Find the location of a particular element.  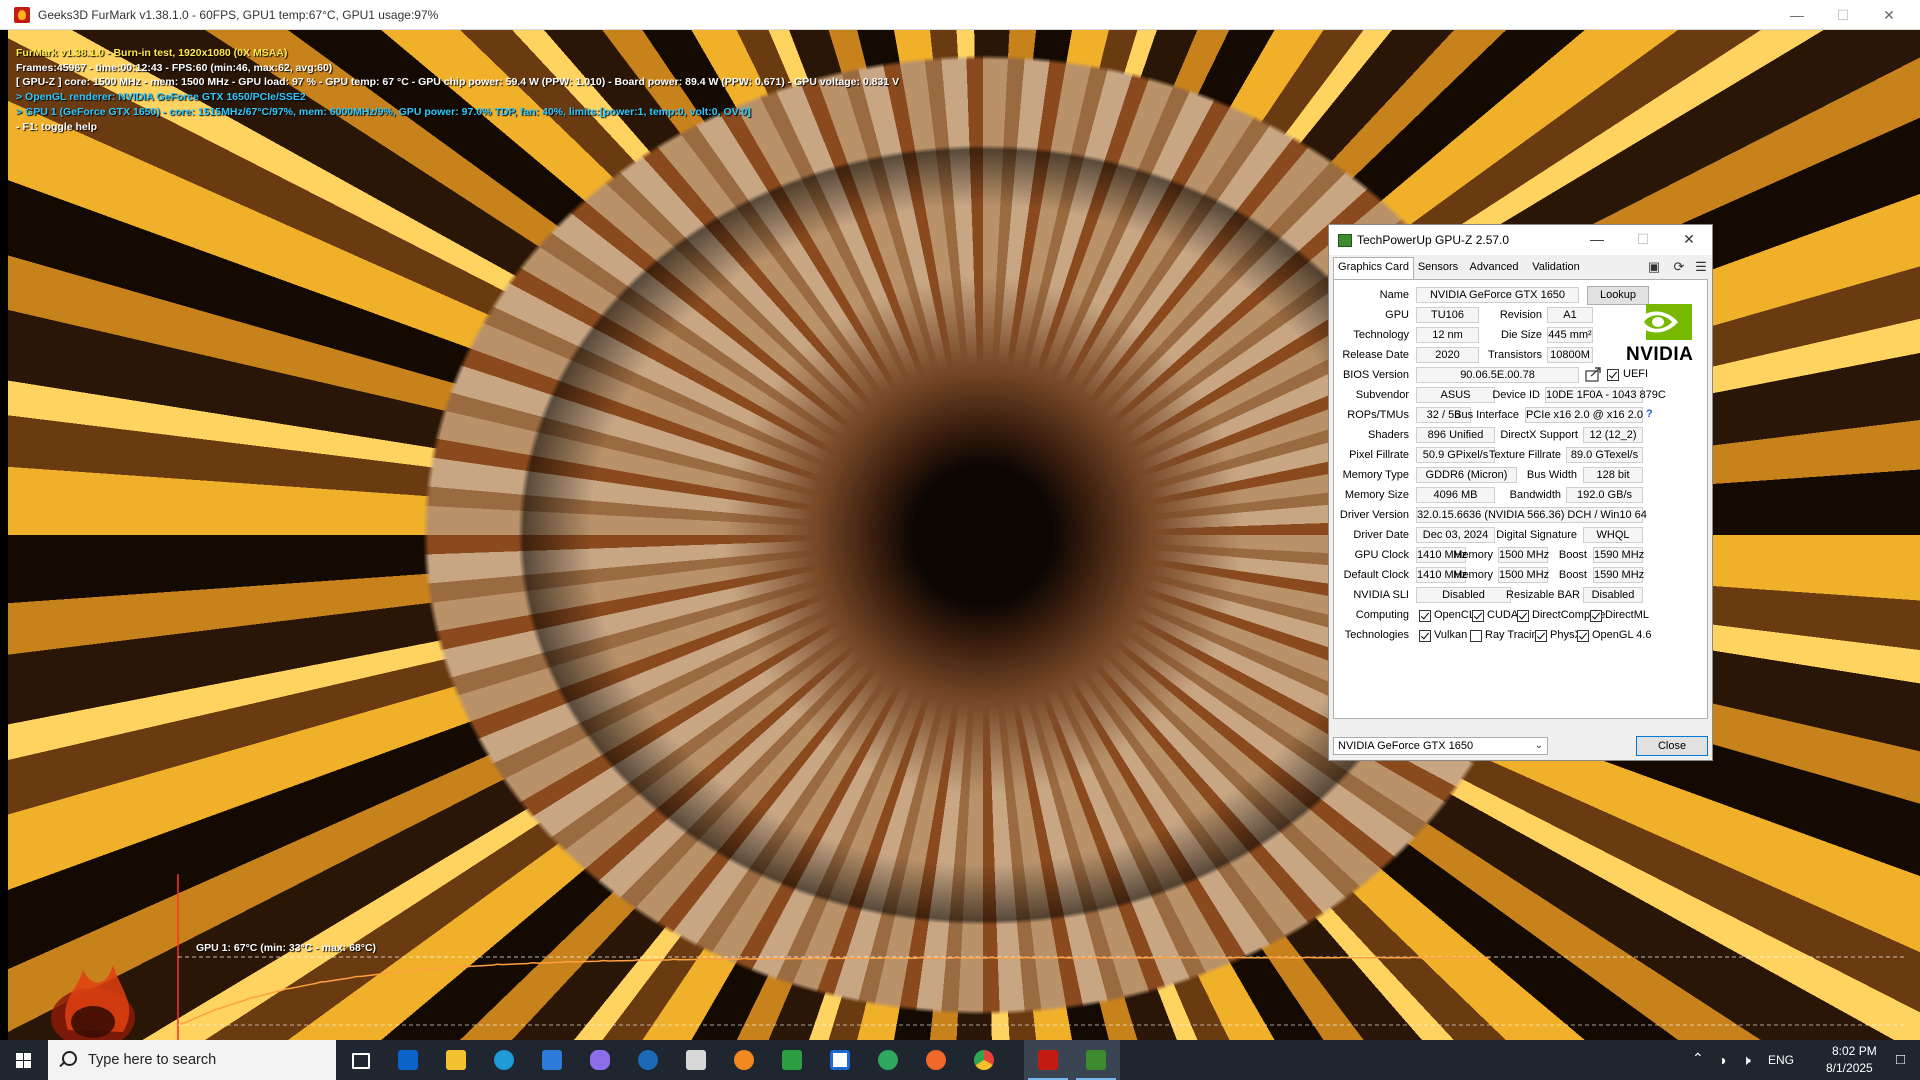

tab-validation: Validation is located at coordinates (1556, 268).